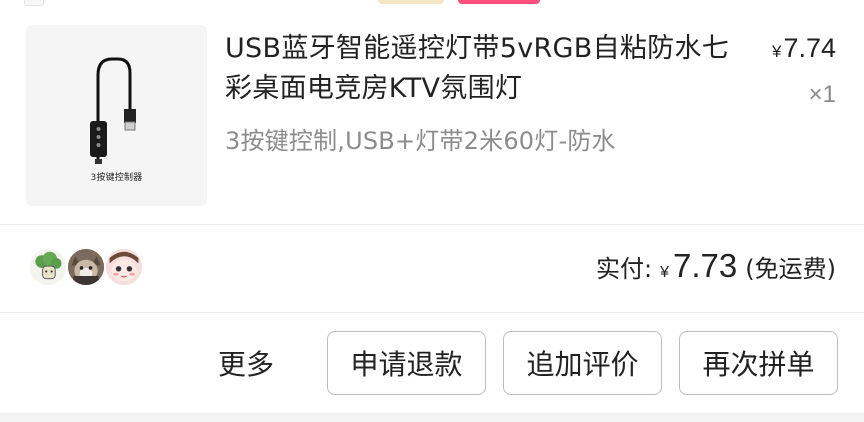  What do you see at coordinates (411, 2) in the screenshot?
I see `top-tag-gold` at bounding box center [411, 2].